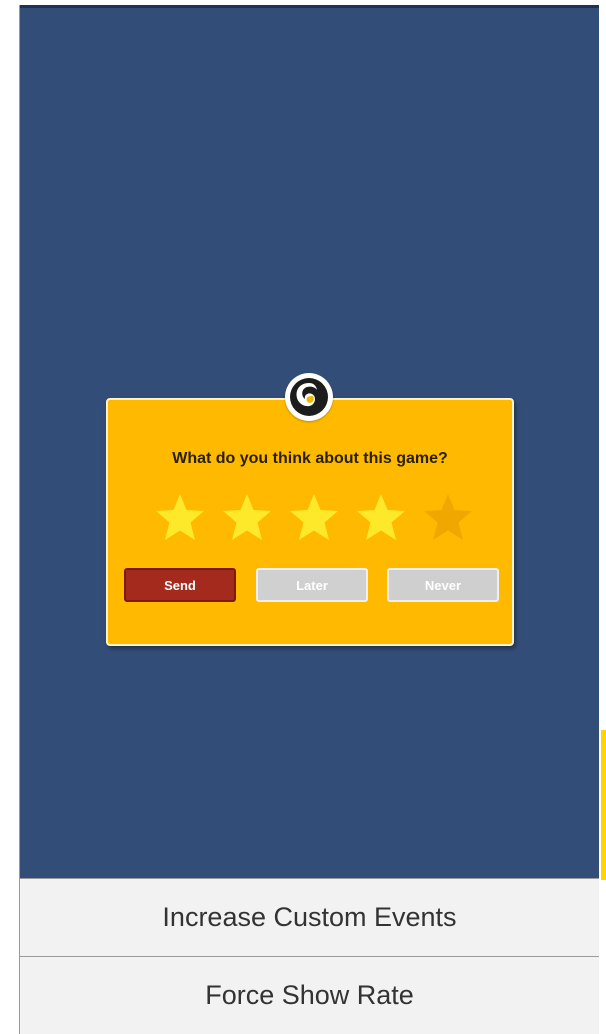 The height and width of the screenshot is (1034, 606). I want to click on swirl-logo-icon, so click(309, 397).